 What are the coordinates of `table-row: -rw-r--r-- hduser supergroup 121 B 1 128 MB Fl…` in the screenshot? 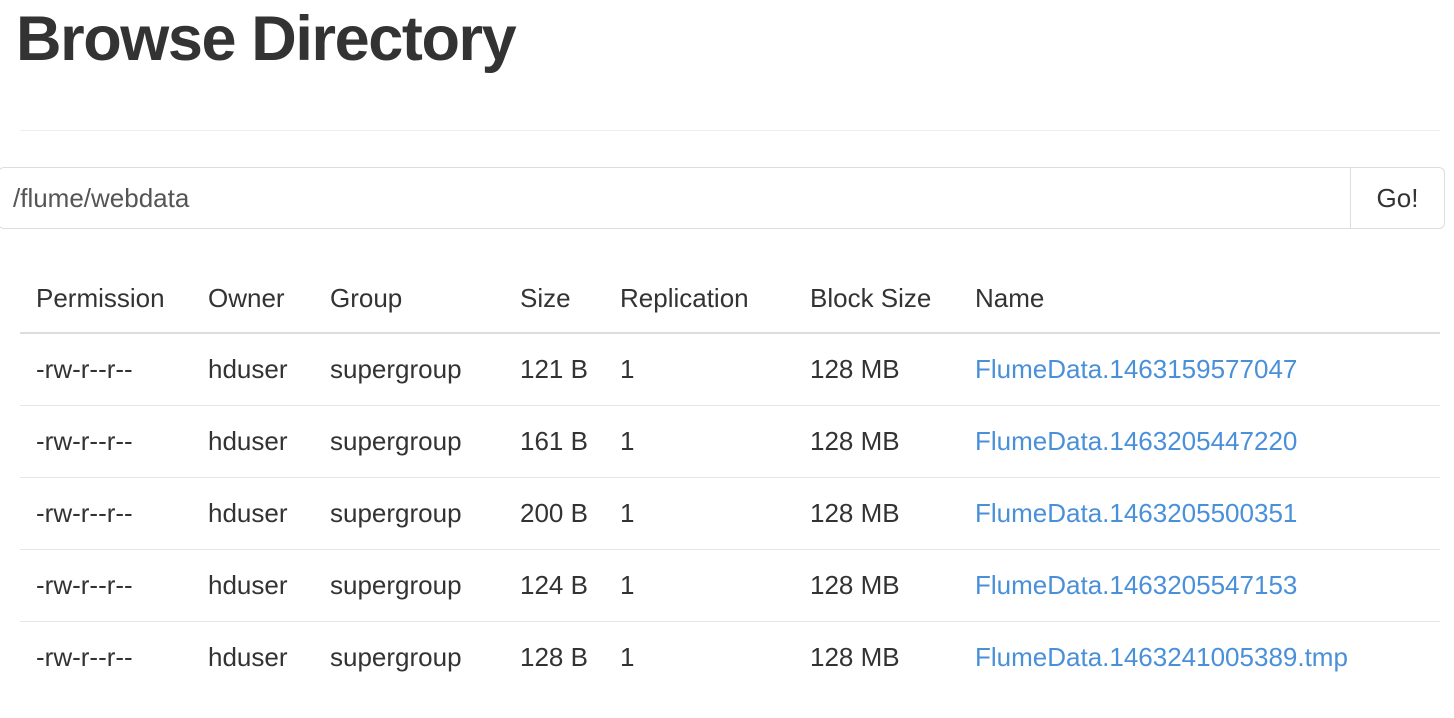 It's located at (730, 369).